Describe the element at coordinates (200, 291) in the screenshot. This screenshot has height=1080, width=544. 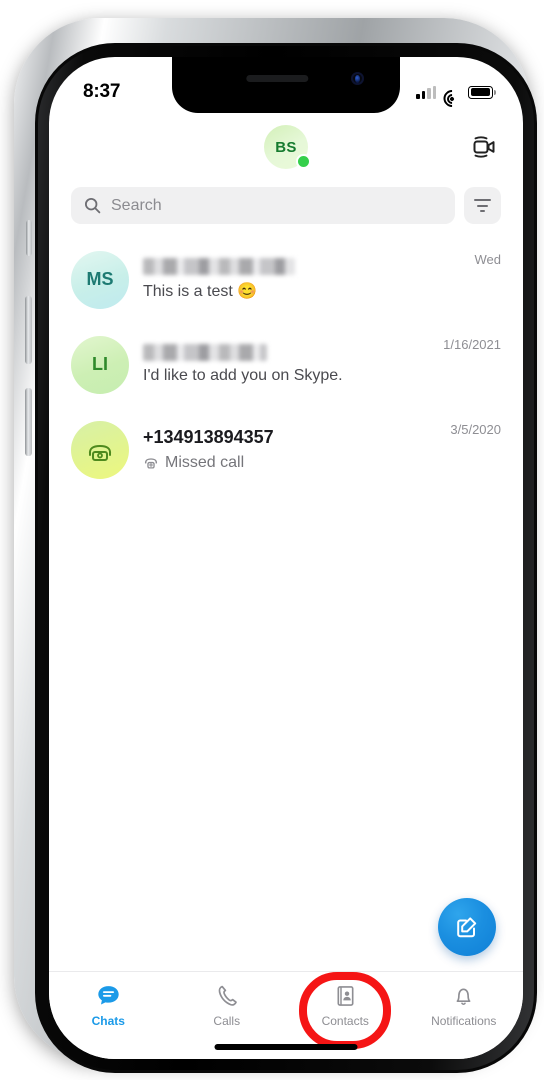
I see `chat-preview: This is a test 😊` at that location.